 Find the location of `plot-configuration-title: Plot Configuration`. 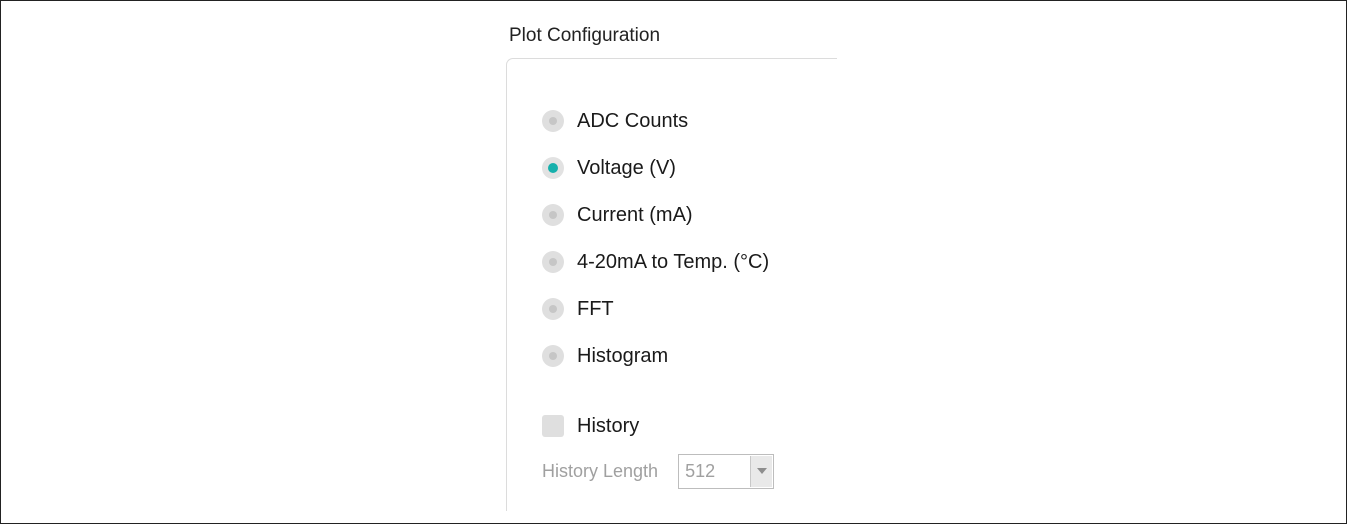

plot-configuration-title: Plot Configuration is located at coordinates (585, 35).